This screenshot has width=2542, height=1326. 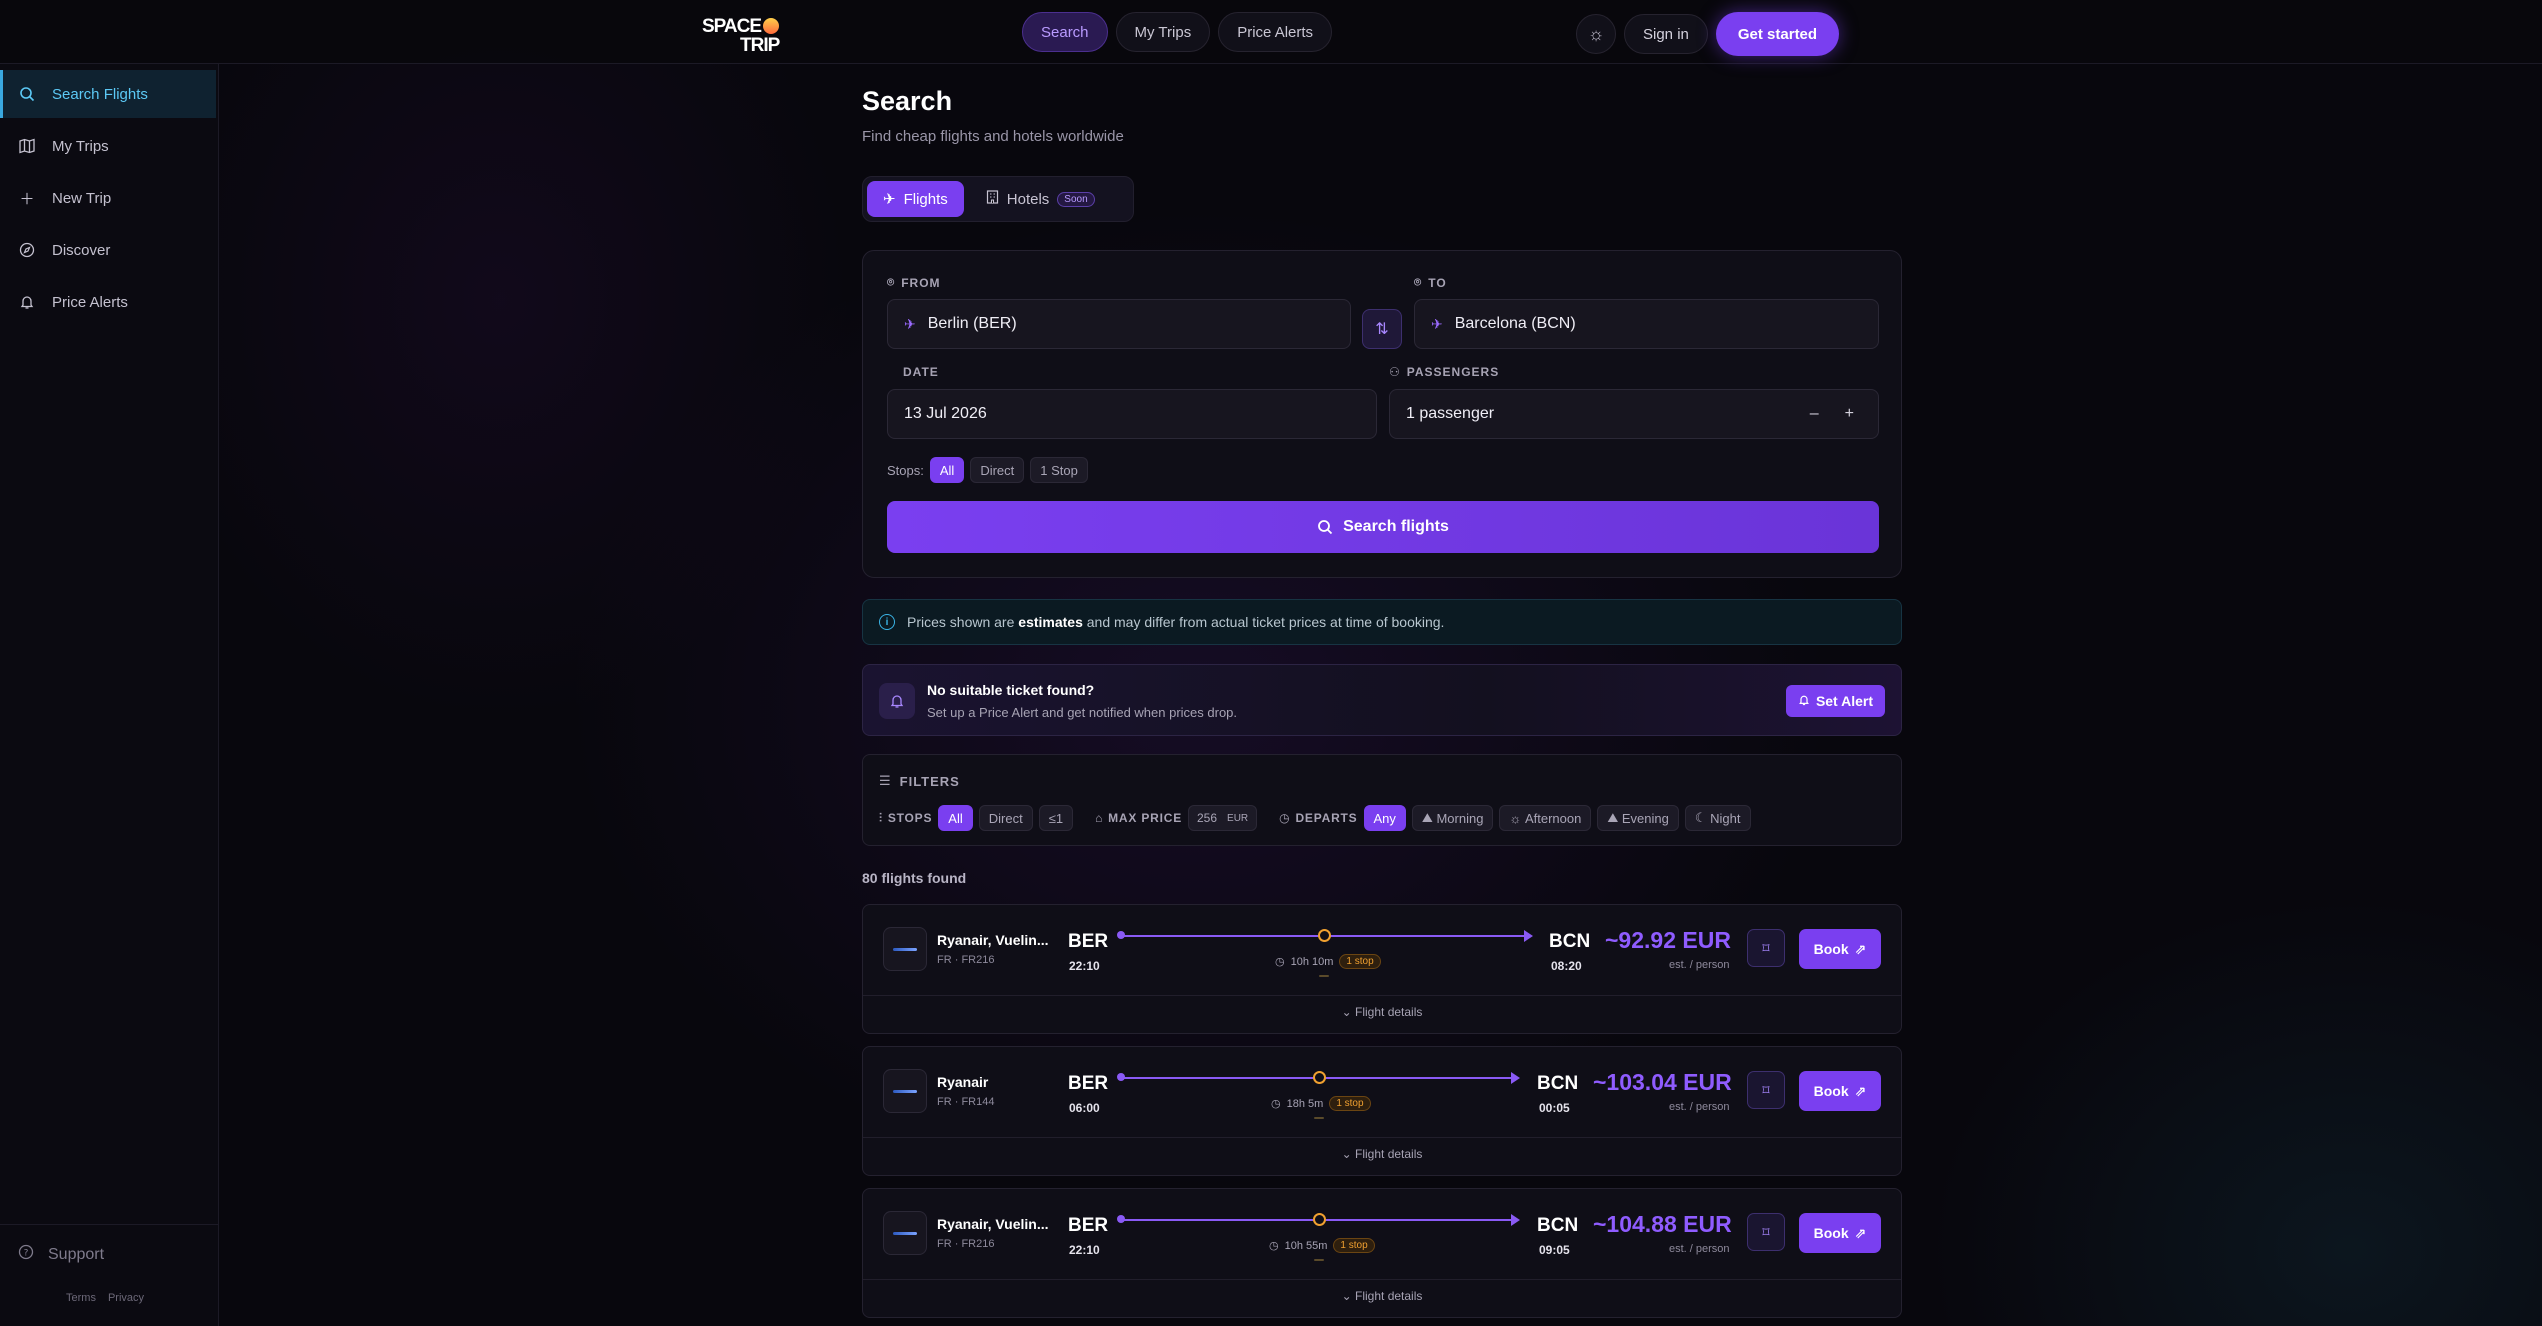 What do you see at coordinates (80, 146) in the screenshot?
I see `sidebar-item-label: My Trips` at bounding box center [80, 146].